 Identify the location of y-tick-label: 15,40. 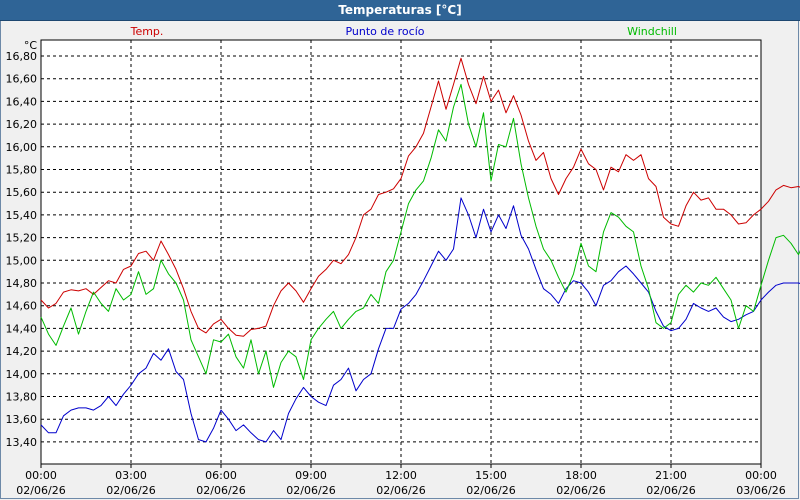
(22, 215).